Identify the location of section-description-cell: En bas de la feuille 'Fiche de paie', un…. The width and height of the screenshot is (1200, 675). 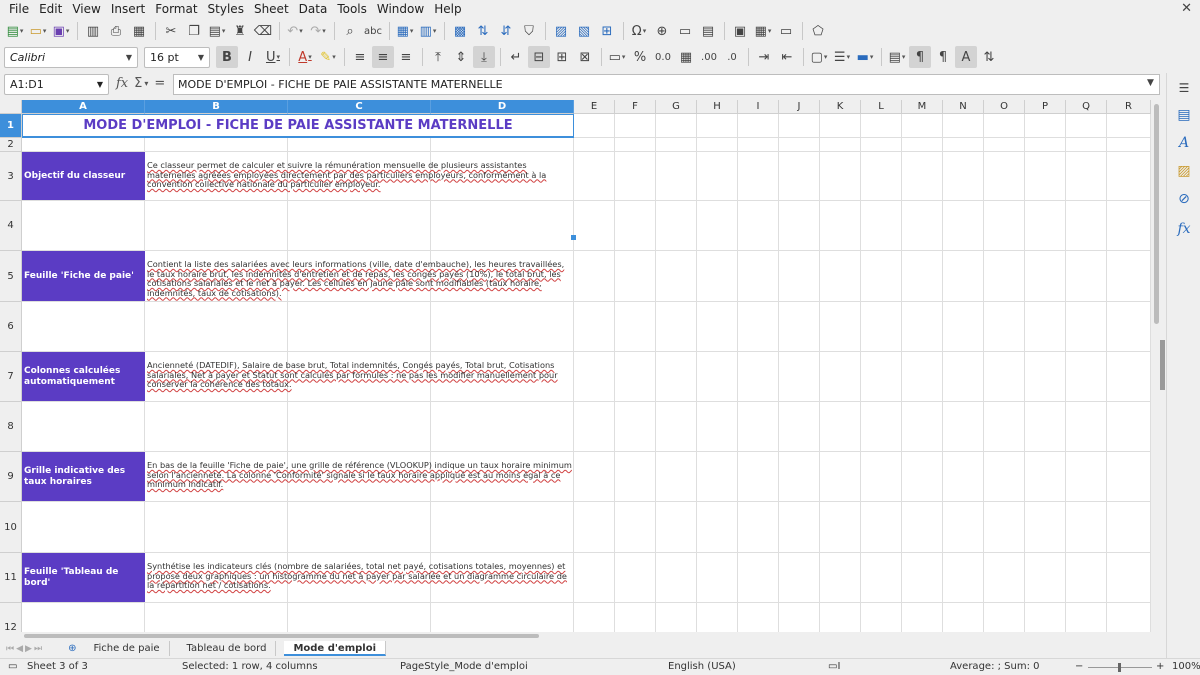
(360, 476).